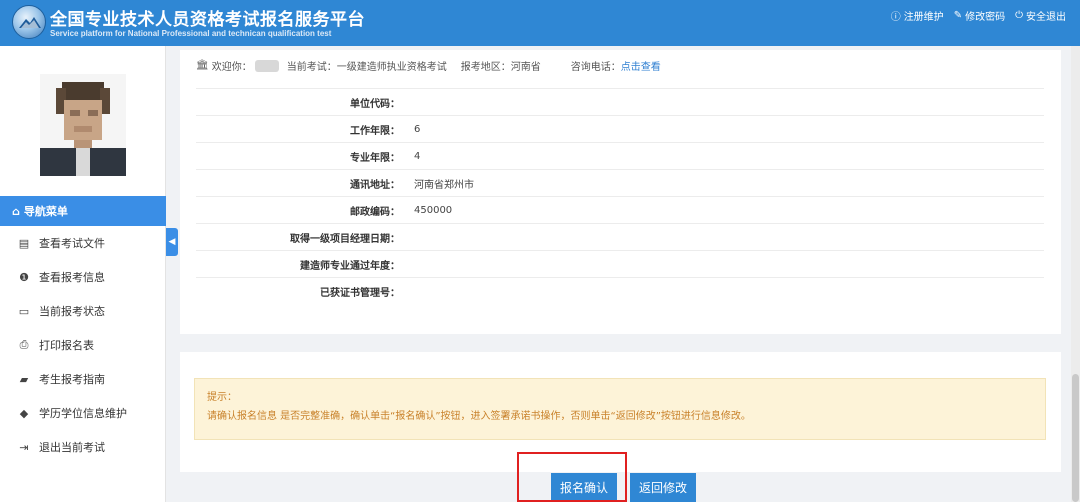 The width and height of the screenshot is (1080, 502). Describe the element at coordinates (375, 212) in the screenshot. I see `form-label: 邮政编码：` at that location.